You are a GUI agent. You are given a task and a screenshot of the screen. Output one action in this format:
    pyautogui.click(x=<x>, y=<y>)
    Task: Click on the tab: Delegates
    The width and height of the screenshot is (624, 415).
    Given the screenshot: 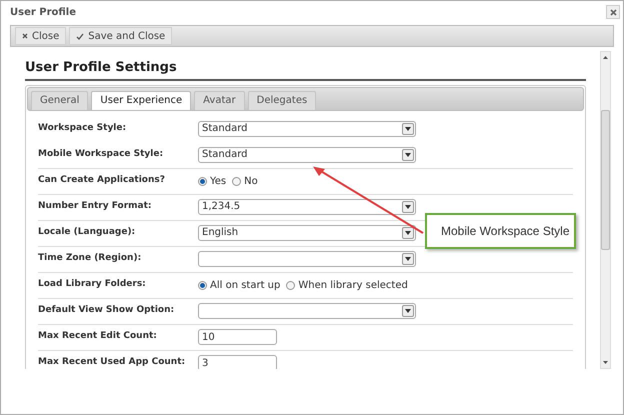 What is the action you would take?
    pyautogui.click(x=282, y=100)
    